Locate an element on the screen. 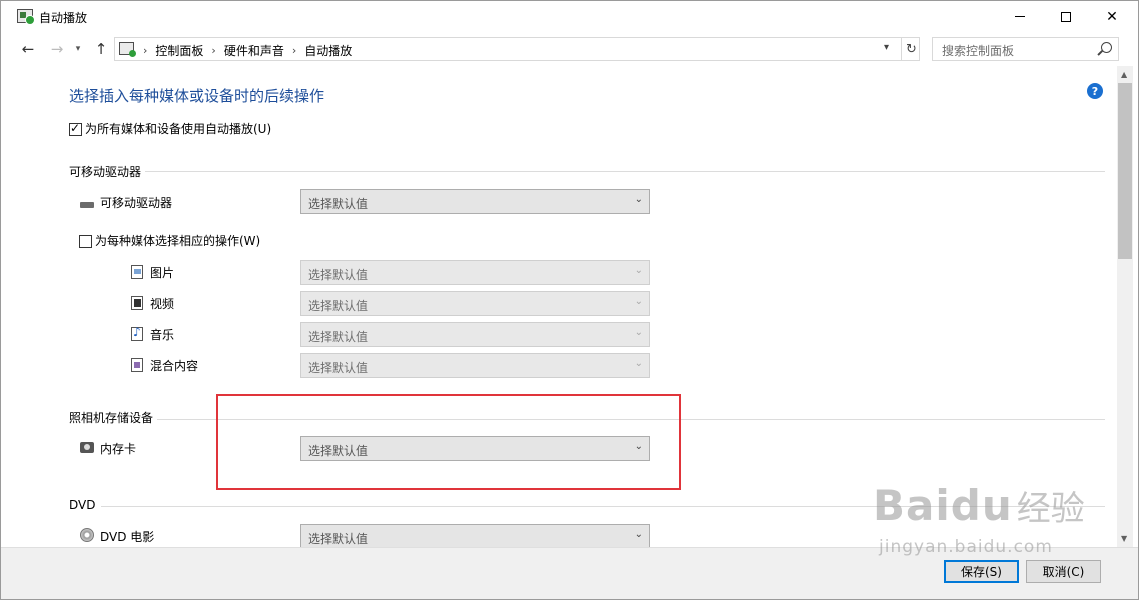 This screenshot has width=1139, height=600. dvd-movie-label: DVD 电影 is located at coordinates (127, 537).